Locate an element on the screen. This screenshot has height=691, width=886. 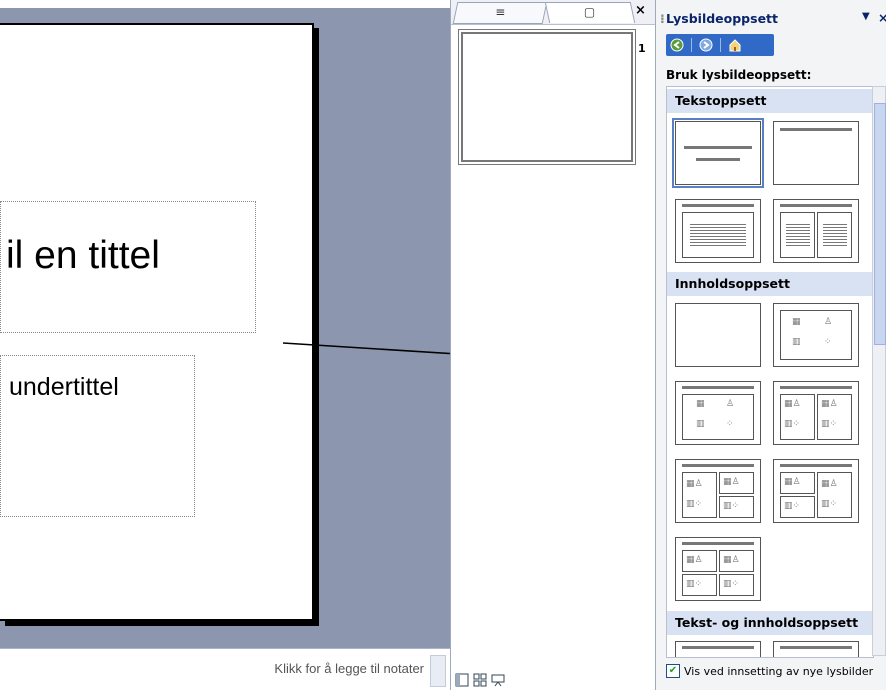
layout-content: ▦ ♙ ▥ ⁘ is located at coordinates (816, 335).